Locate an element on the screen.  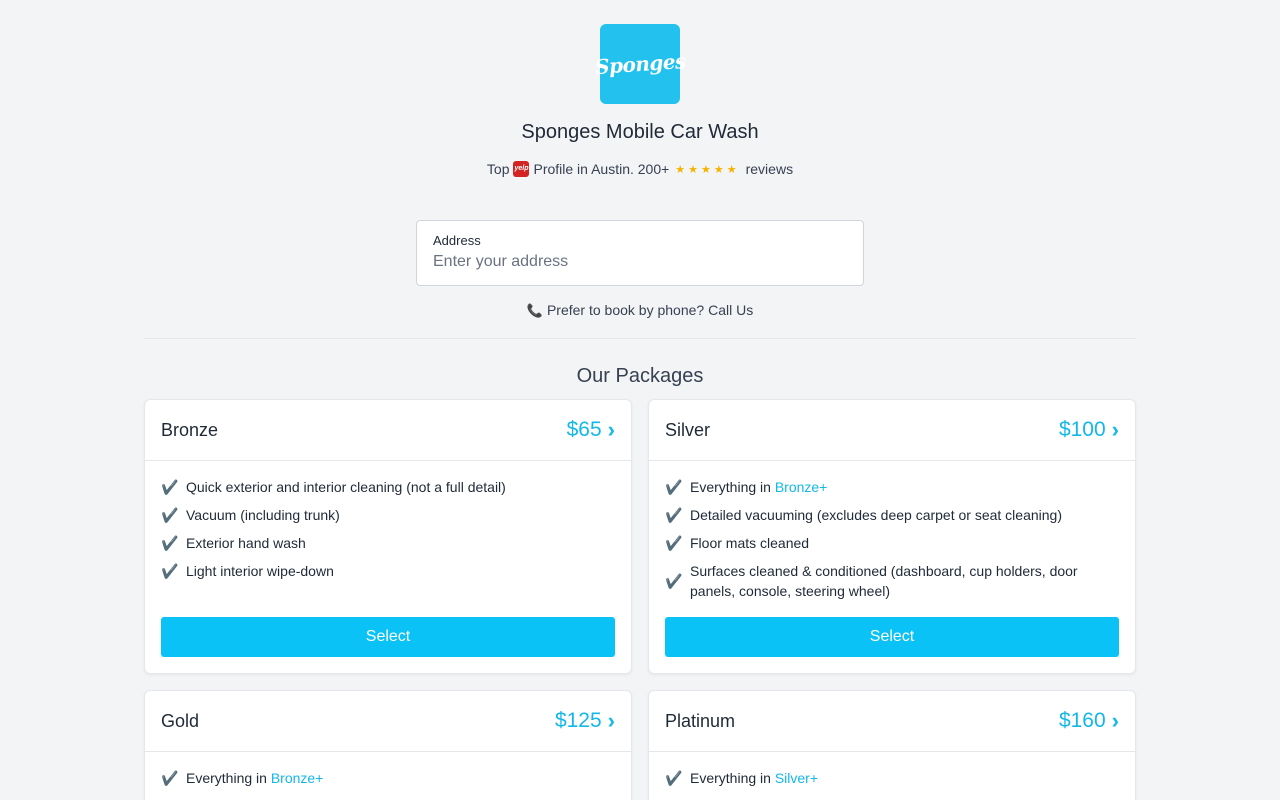
rating-stars-icon: ★★★★★ is located at coordinates (707, 169).